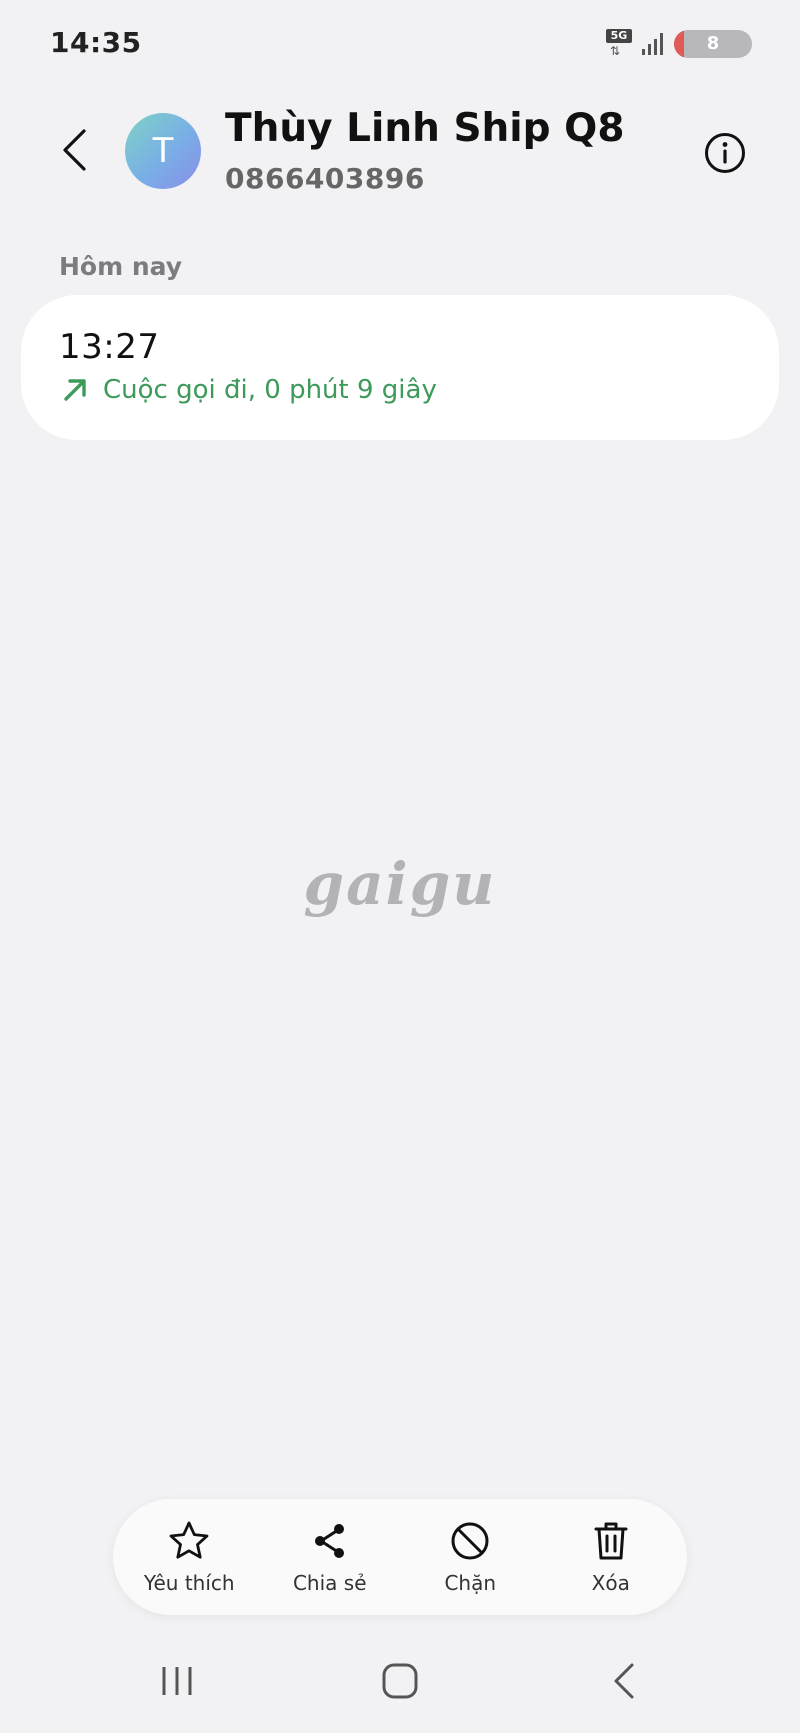 This screenshot has width=800, height=1733. What do you see at coordinates (163, 151) in the screenshot?
I see `contact-avatar: T` at bounding box center [163, 151].